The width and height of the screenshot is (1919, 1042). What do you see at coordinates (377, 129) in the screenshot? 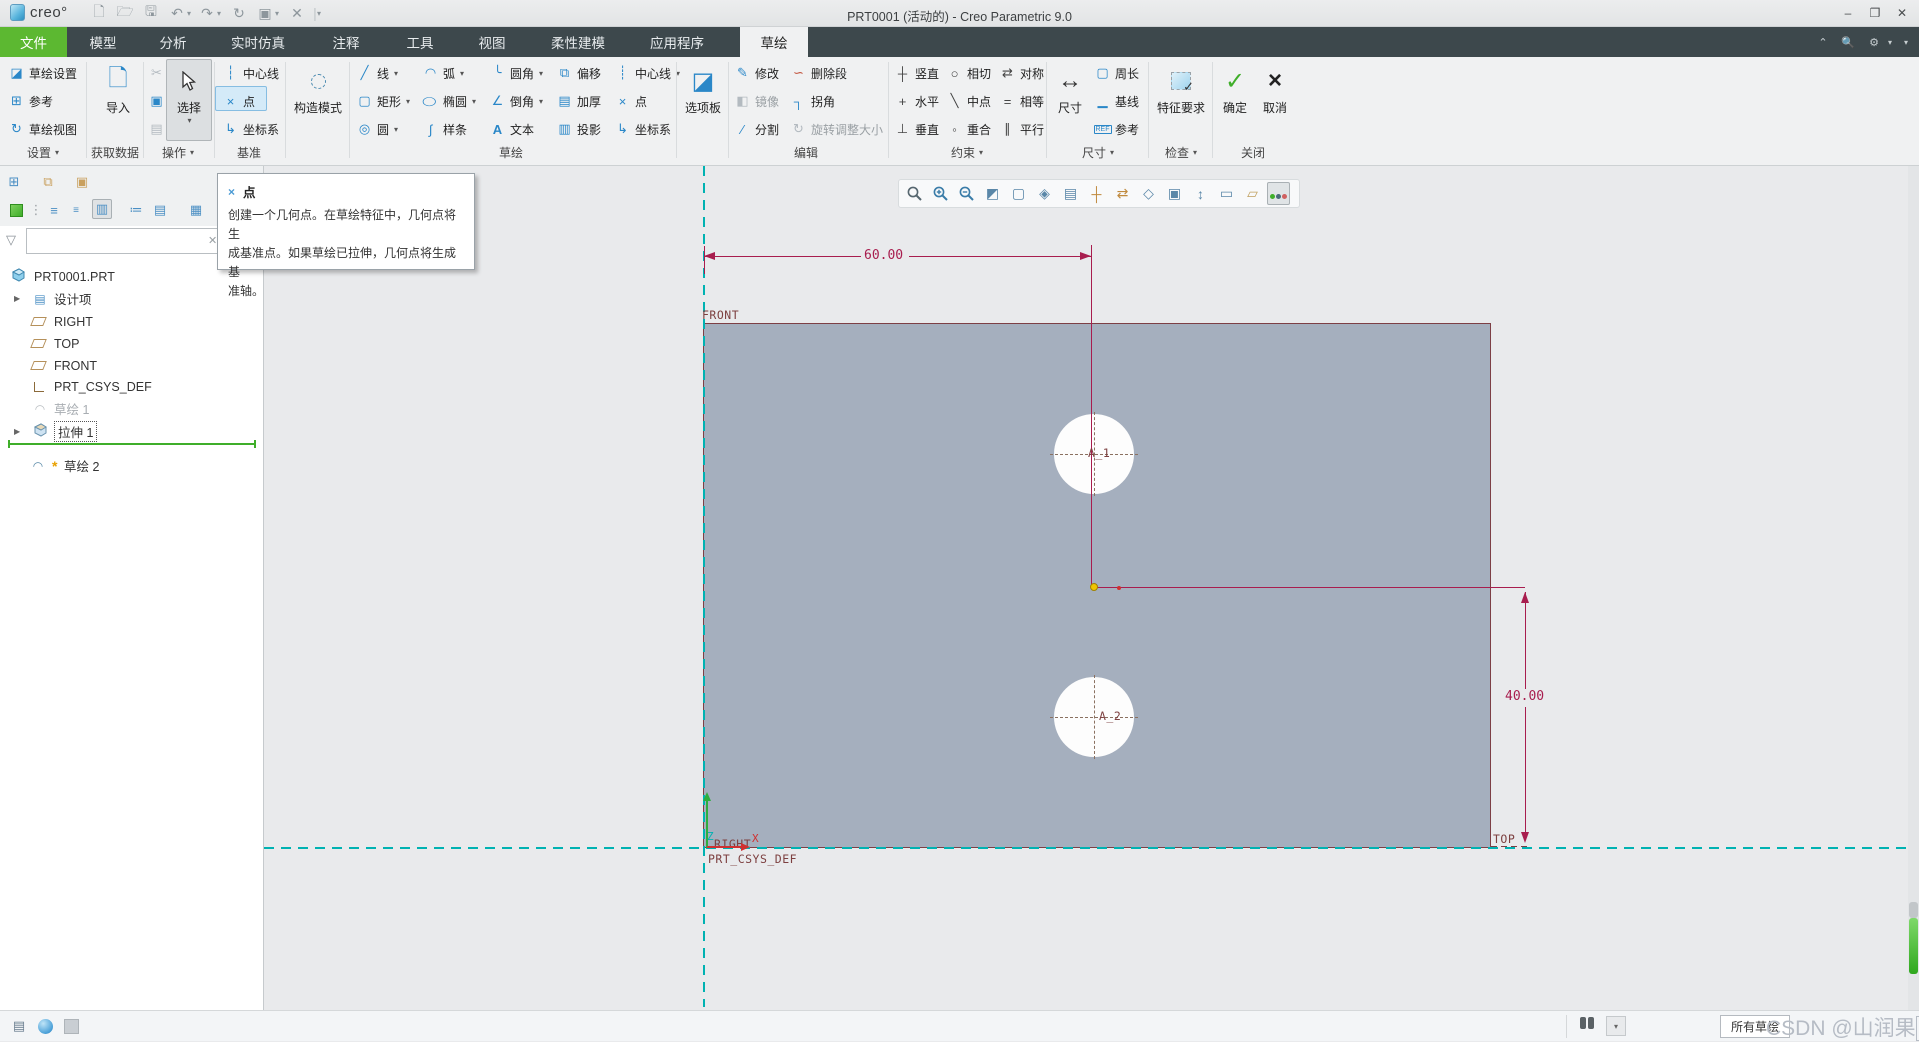
I see `circle-button: ◎ 圆 ▾` at bounding box center [377, 129].